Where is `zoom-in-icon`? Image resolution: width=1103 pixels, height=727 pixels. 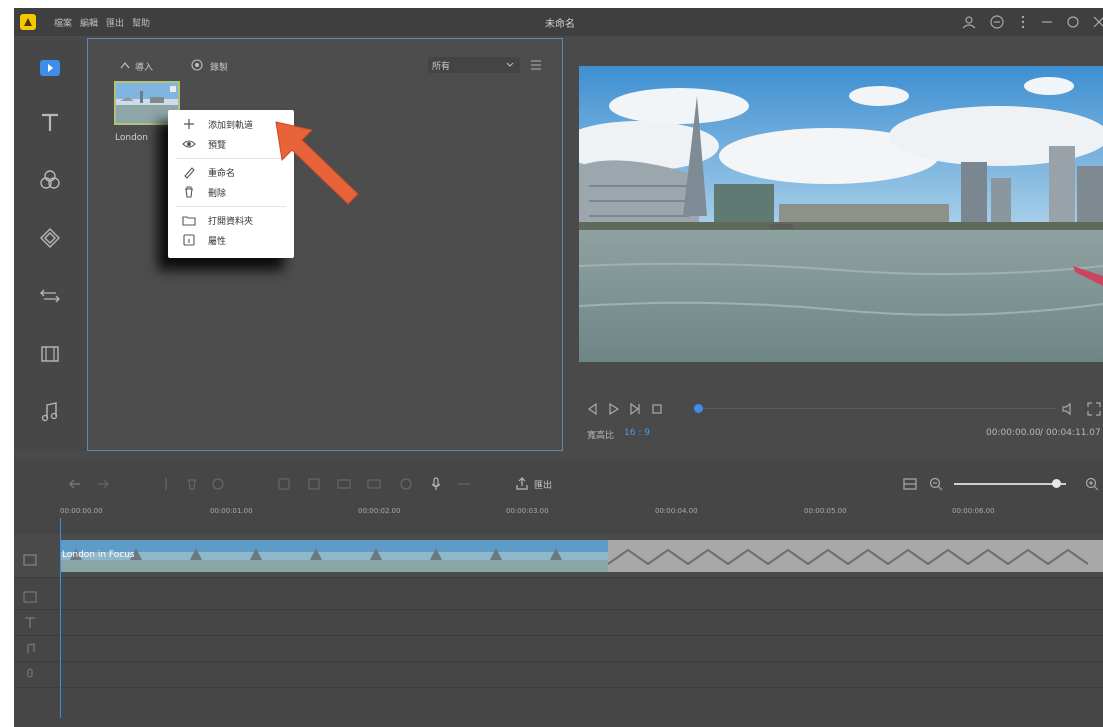 zoom-in-icon is located at coordinates (1092, 484).